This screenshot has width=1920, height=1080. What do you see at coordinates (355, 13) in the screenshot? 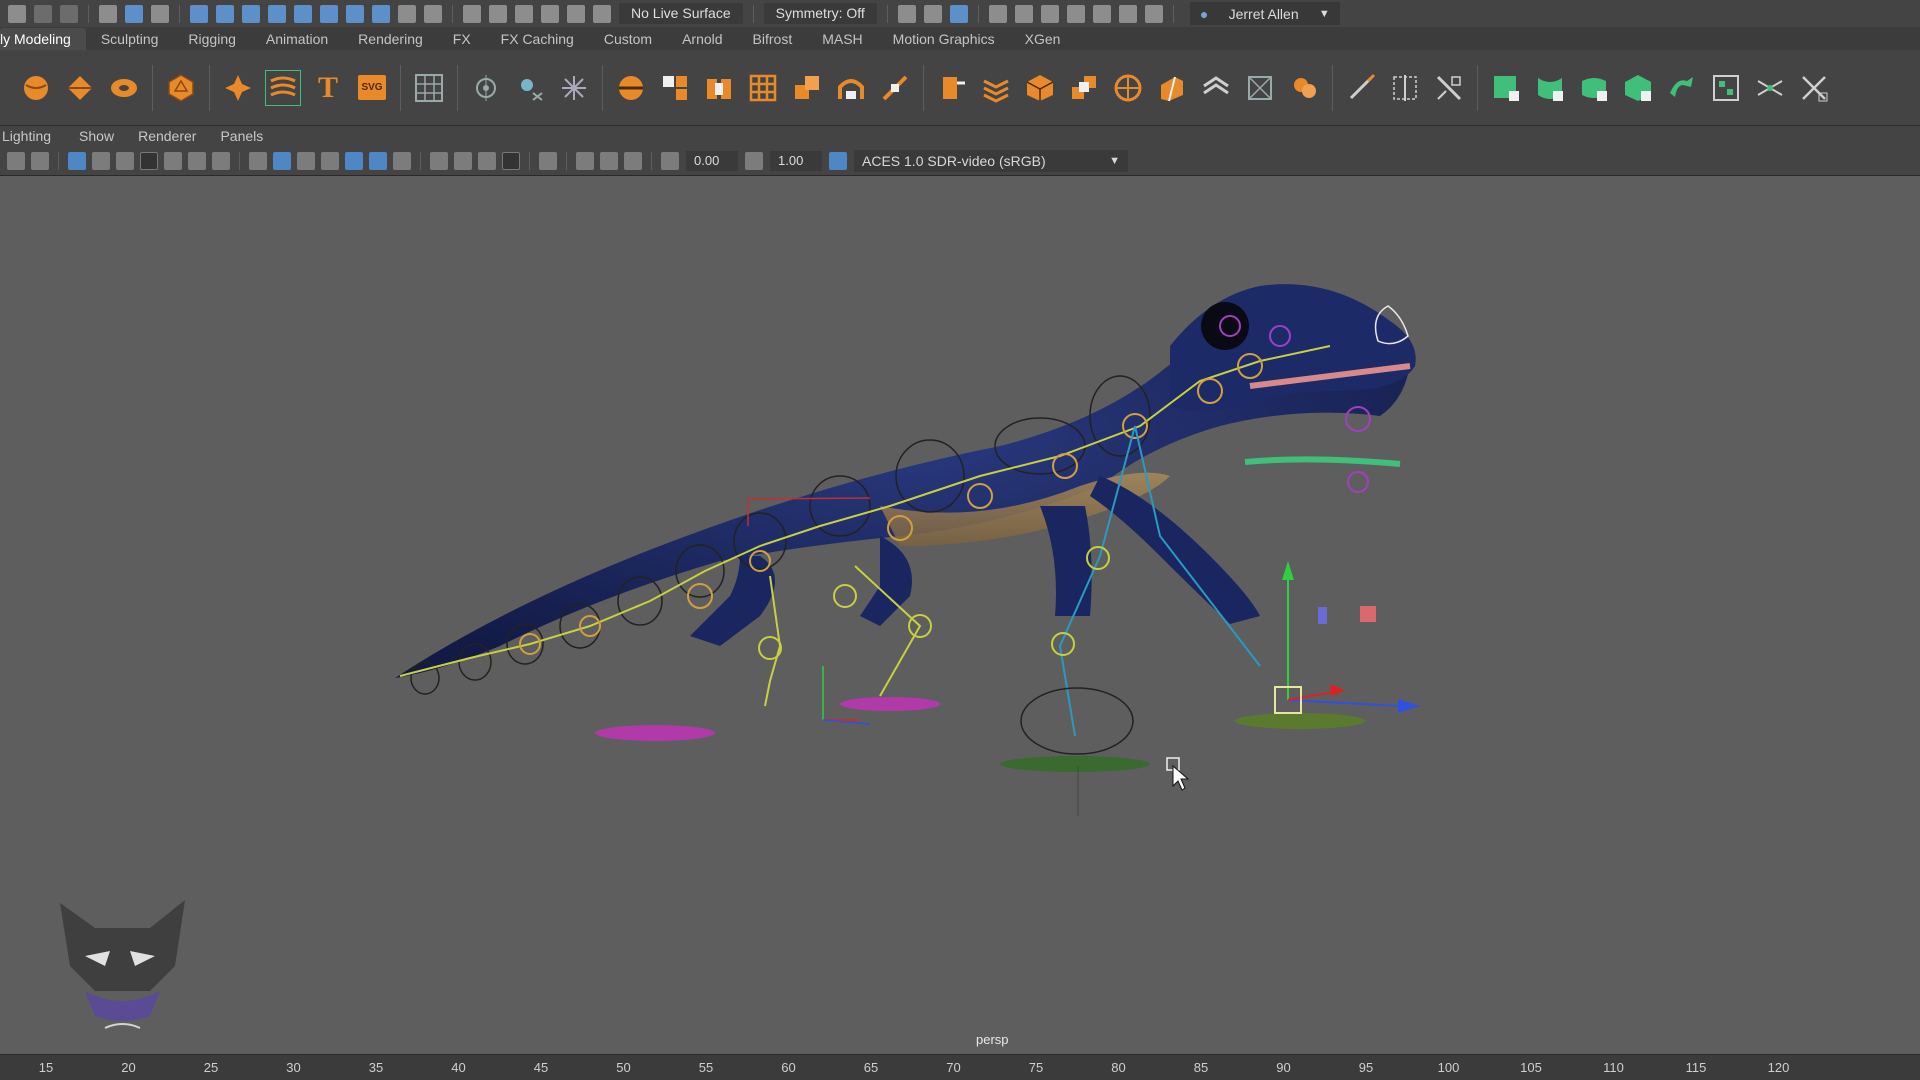
I see `pick-mask-rendering-icon` at bounding box center [355, 13].